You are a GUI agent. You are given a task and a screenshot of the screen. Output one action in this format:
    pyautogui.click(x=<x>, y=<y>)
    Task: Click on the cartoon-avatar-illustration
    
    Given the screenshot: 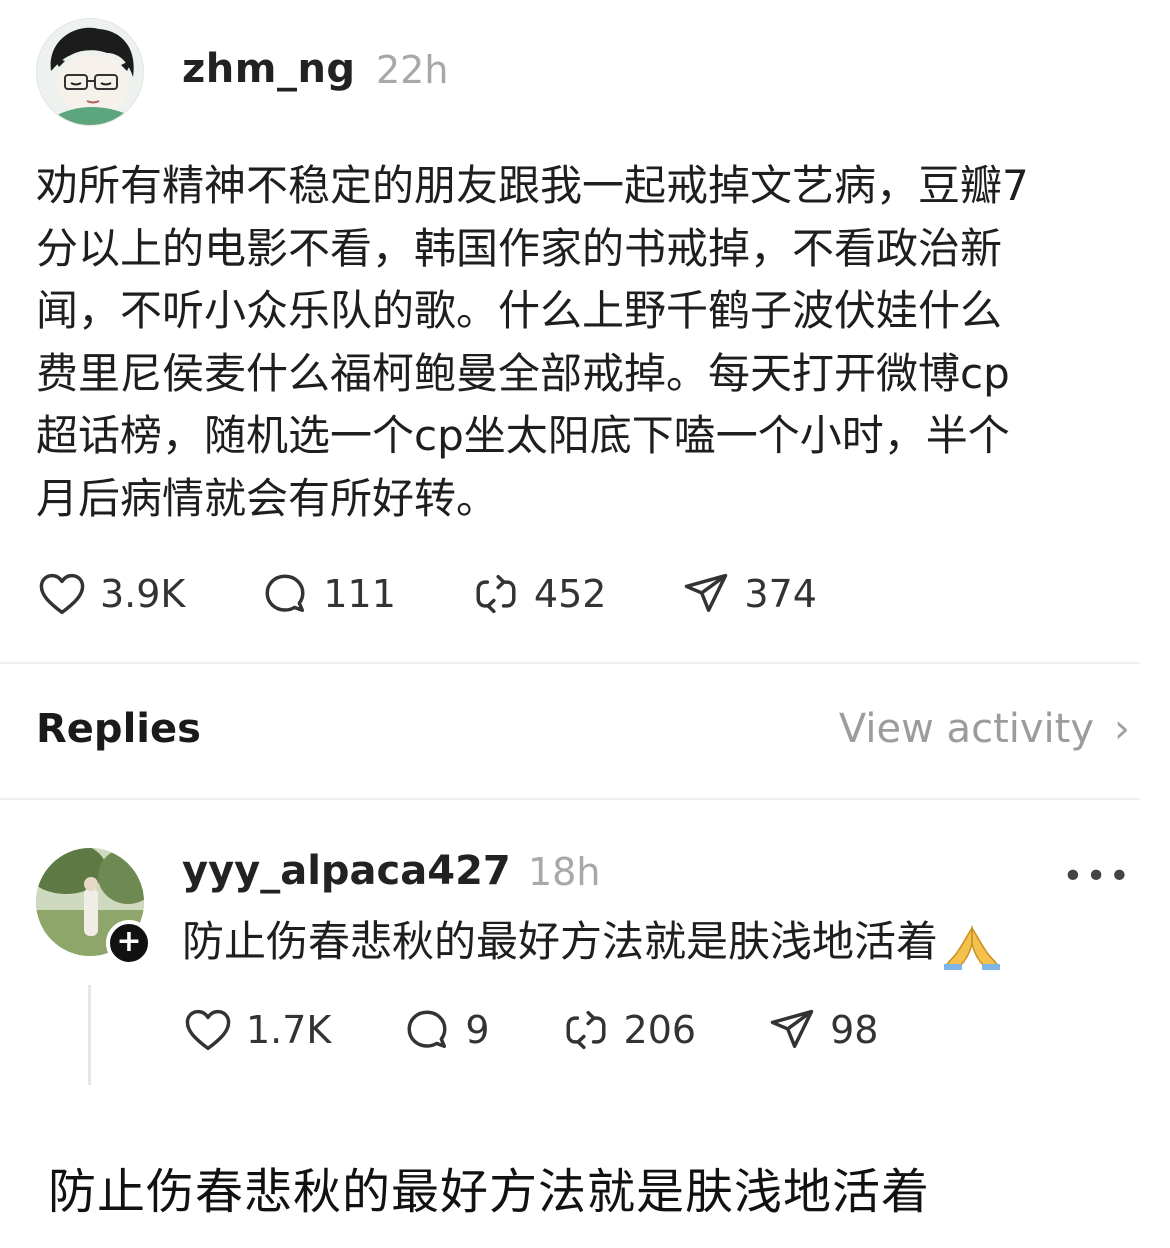 What is the action you would take?
    pyautogui.click(x=90, y=72)
    